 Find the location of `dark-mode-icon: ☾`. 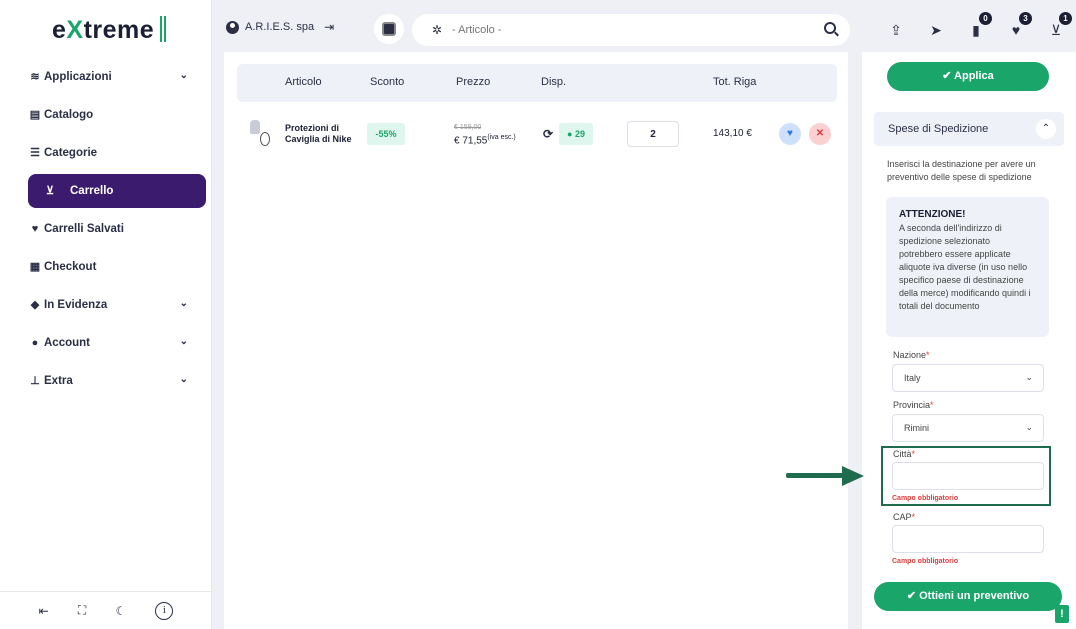

dark-mode-icon: ☾ is located at coordinates (120, 611).